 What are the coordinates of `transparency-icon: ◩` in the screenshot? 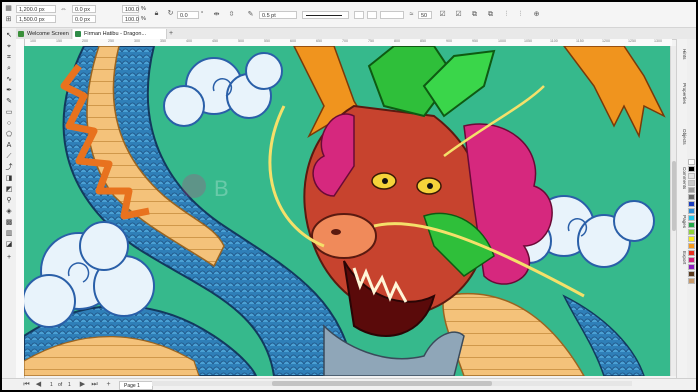 It's located at (9, 189).